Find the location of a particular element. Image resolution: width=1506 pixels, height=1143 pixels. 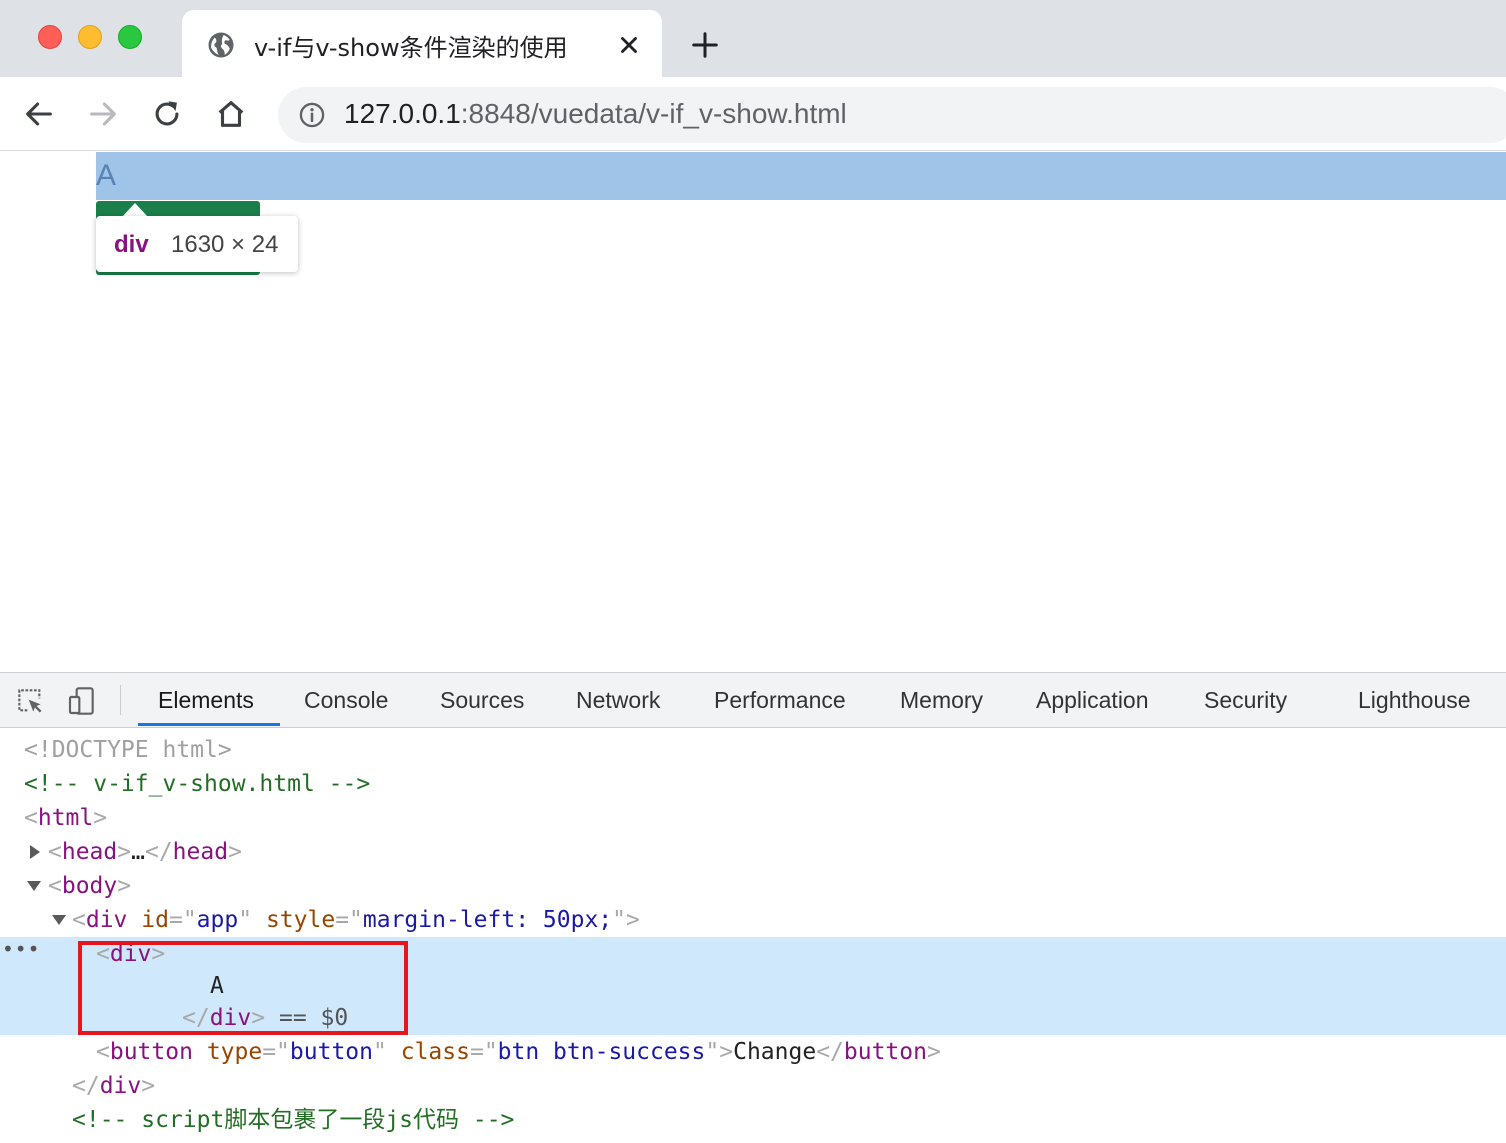

tab-performance: Performance is located at coordinates (780, 700).